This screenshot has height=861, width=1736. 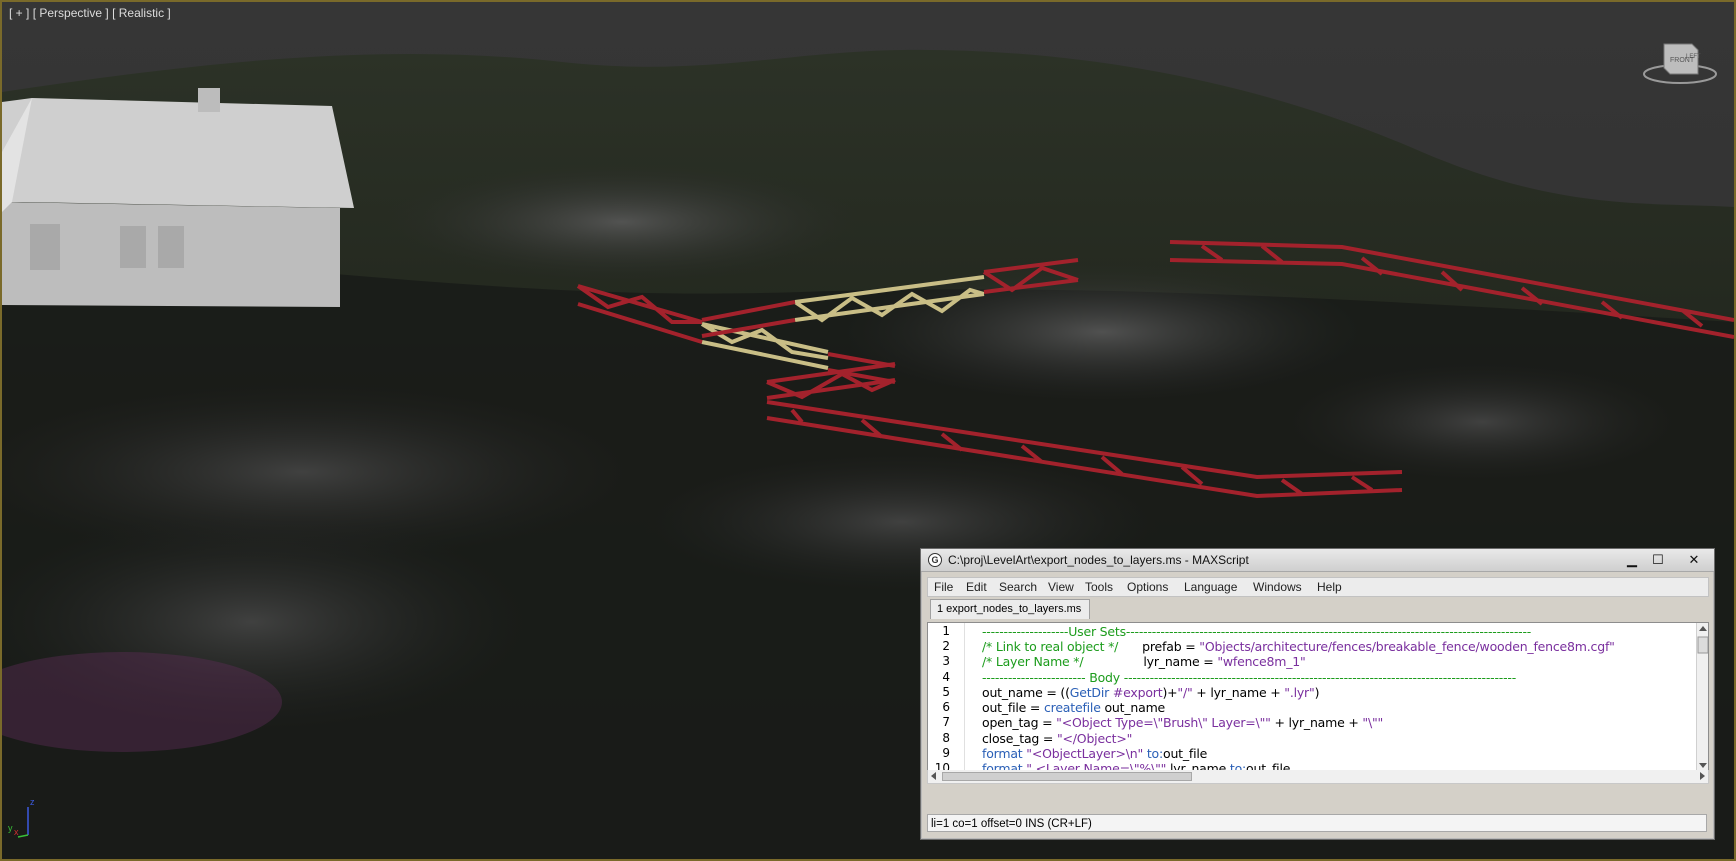 I want to click on maximize-button: ☐, so click(x=1658, y=559).